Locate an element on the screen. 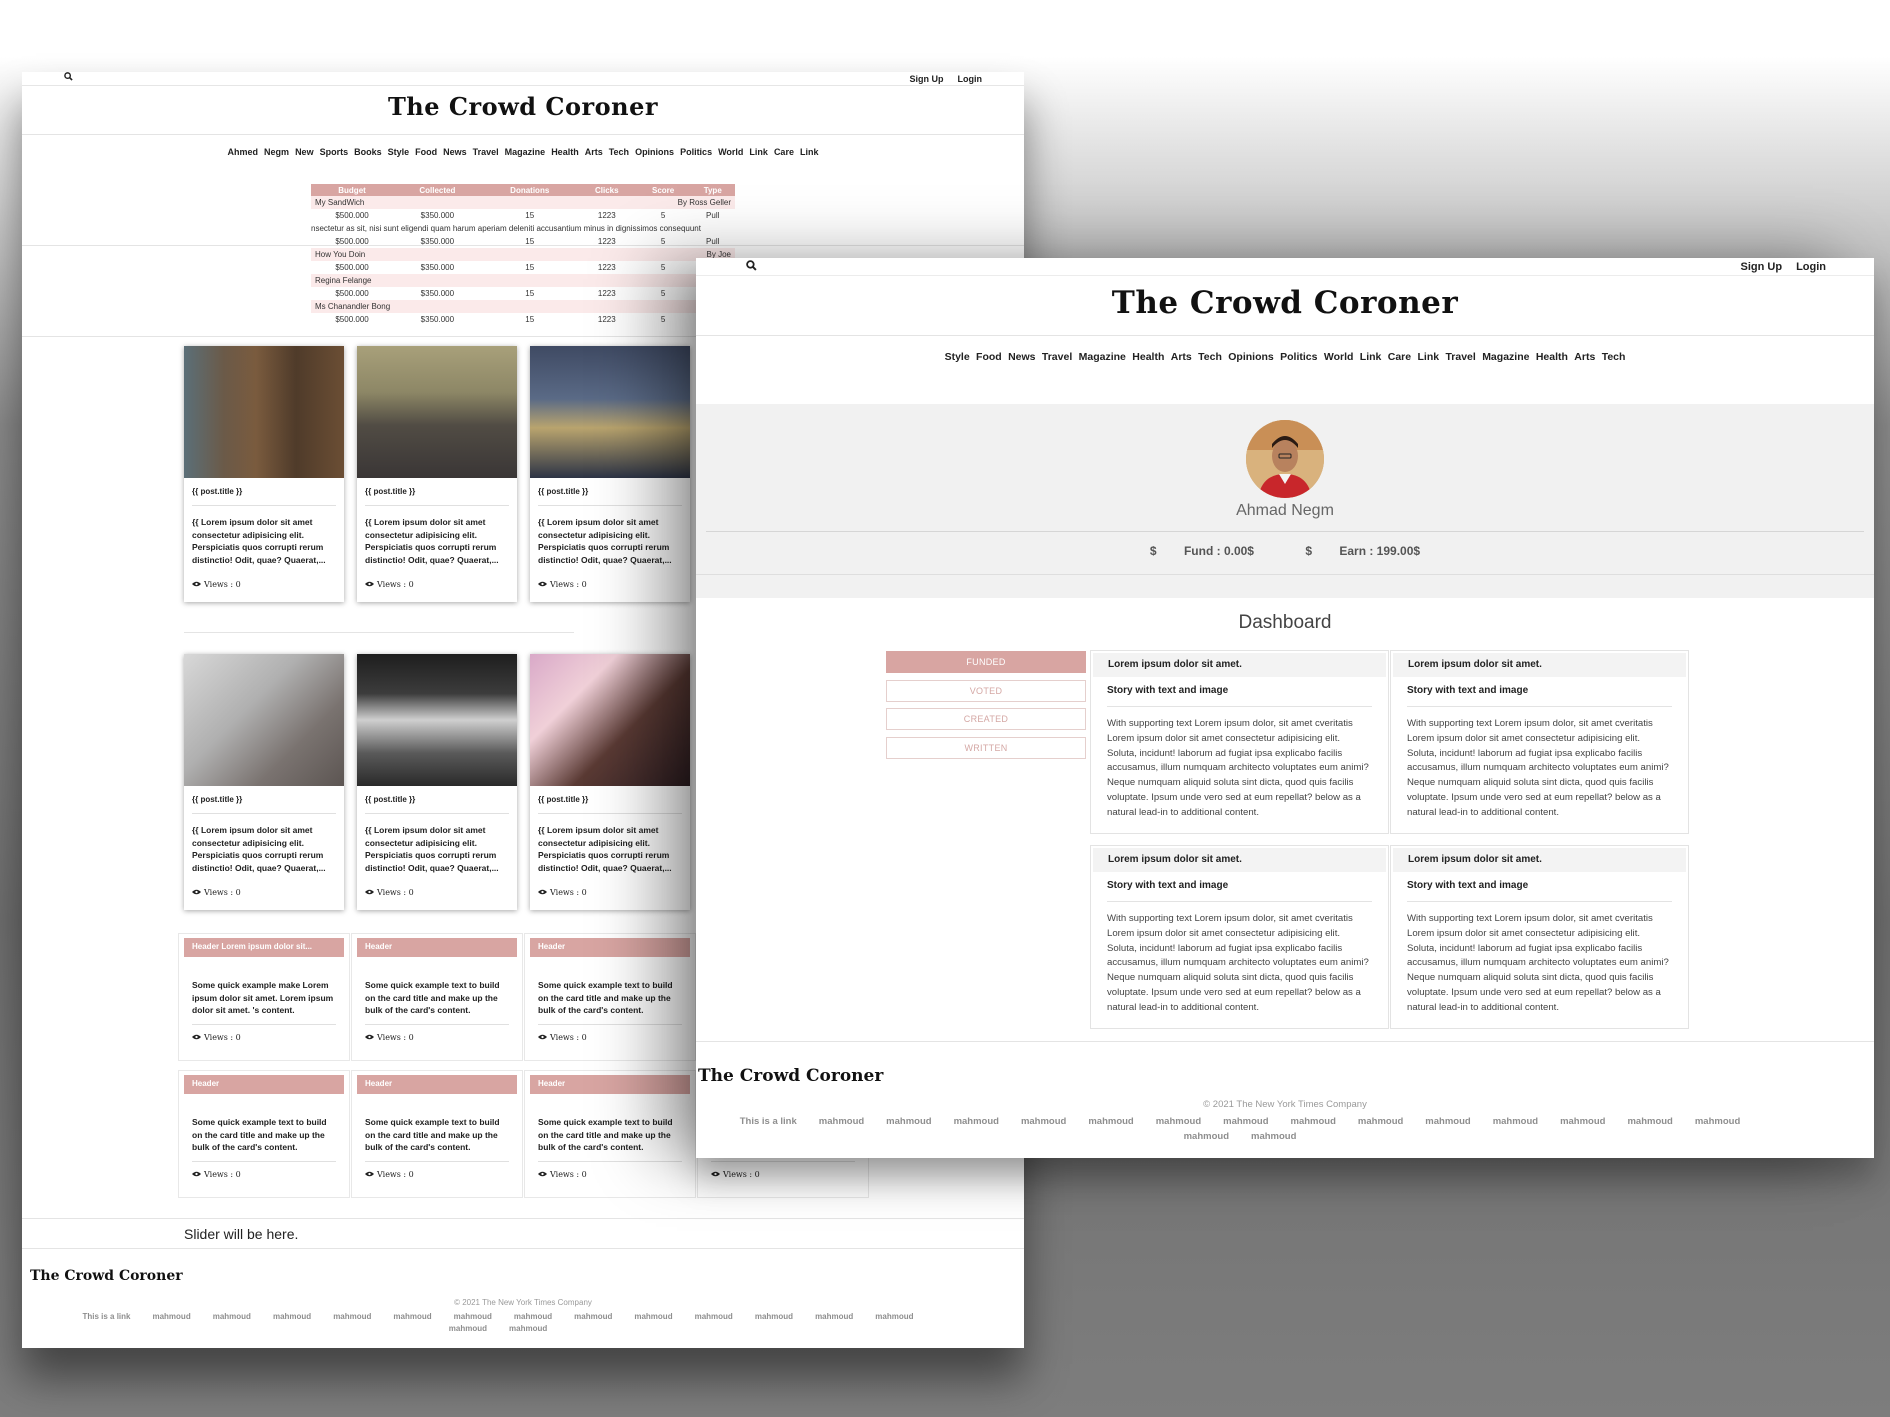 This screenshot has height=1417, width=1890. nav-item-new: New is located at coordinates (304, 152).